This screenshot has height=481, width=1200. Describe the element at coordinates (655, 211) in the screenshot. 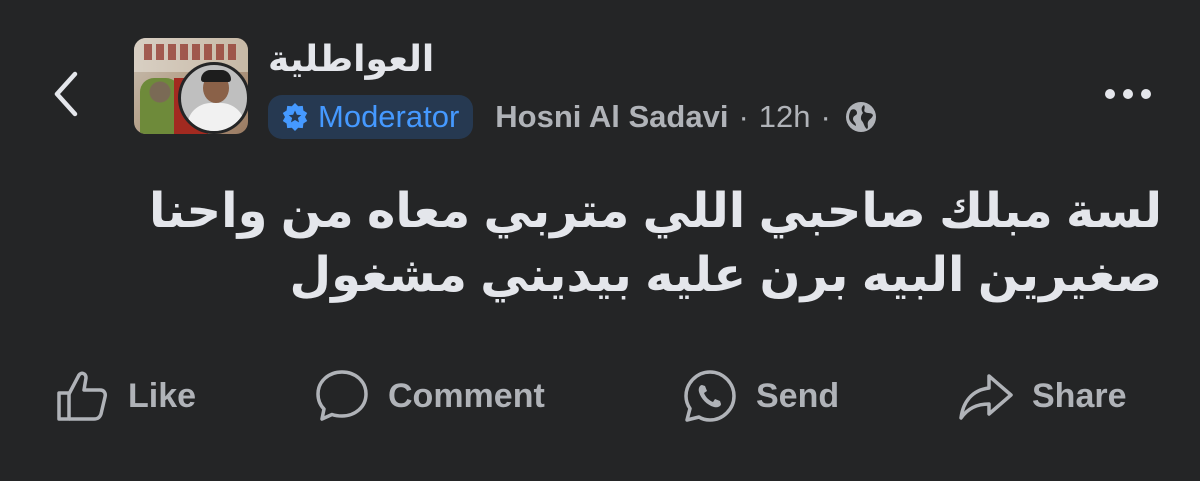

I see `post-text-line: لسة مبلك صاحبي اللي متربي معاه من واحنا` at that location.